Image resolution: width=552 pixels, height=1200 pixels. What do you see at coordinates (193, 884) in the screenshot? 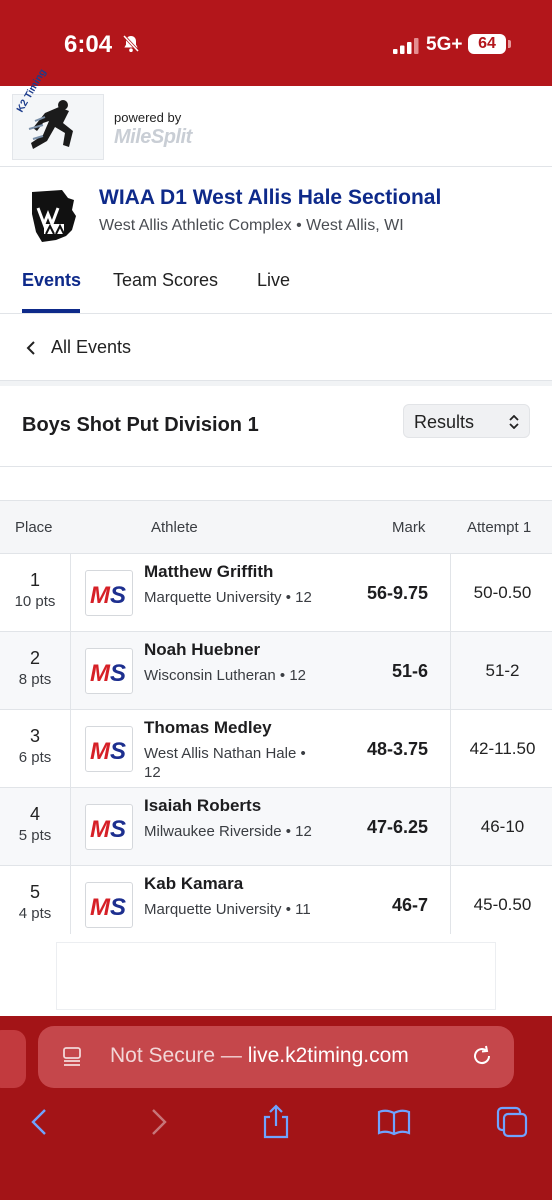
I see `athlete-name: Kab Kamara` at bounding box center [193, 884].